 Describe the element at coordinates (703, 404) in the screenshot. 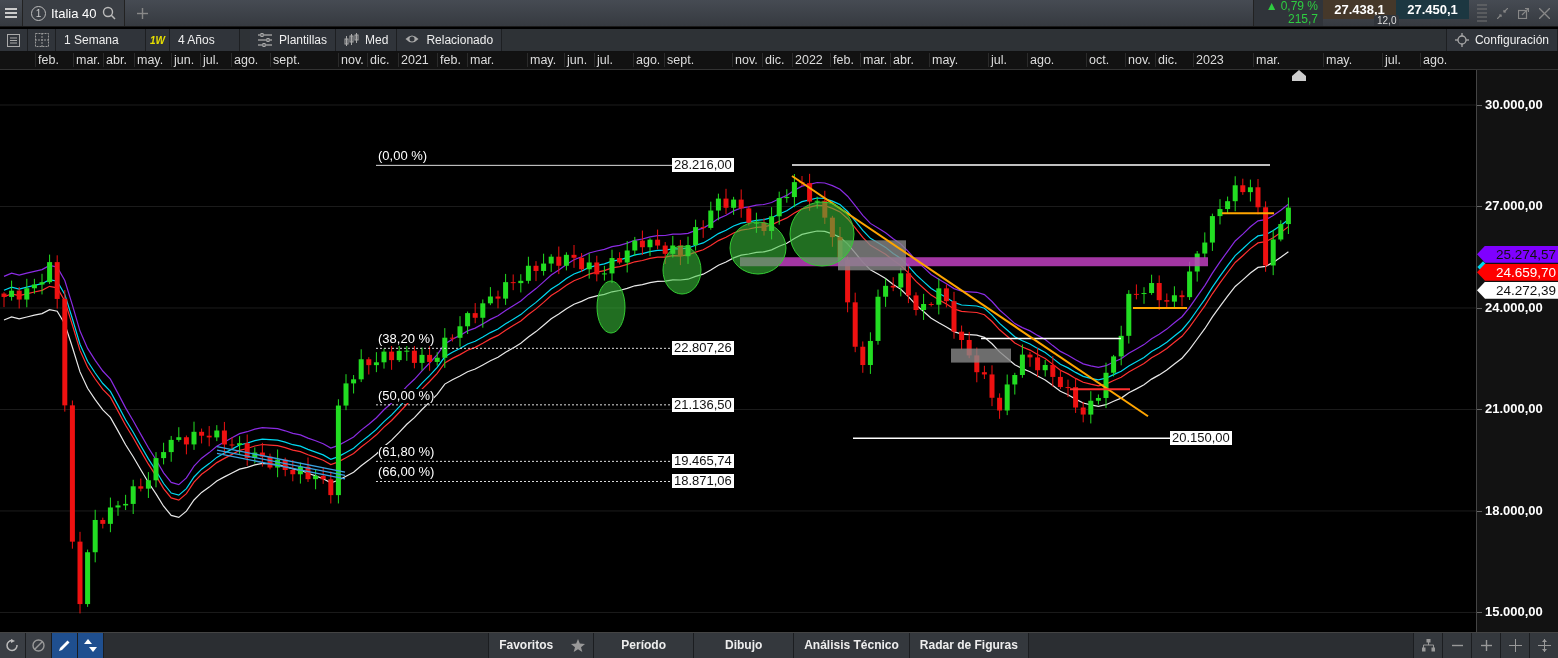

I see `price-label: 21.136,50` at that location.